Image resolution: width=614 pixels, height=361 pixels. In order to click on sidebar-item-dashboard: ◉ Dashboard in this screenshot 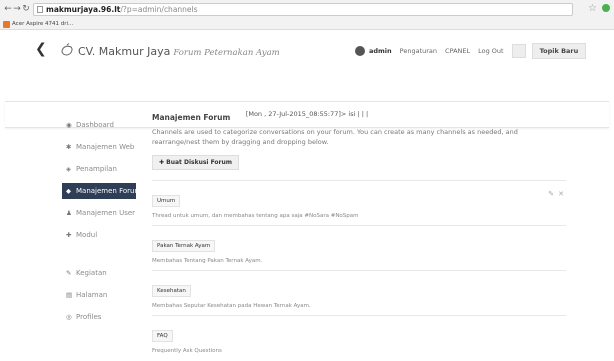, I will do `click(99, 125)`.